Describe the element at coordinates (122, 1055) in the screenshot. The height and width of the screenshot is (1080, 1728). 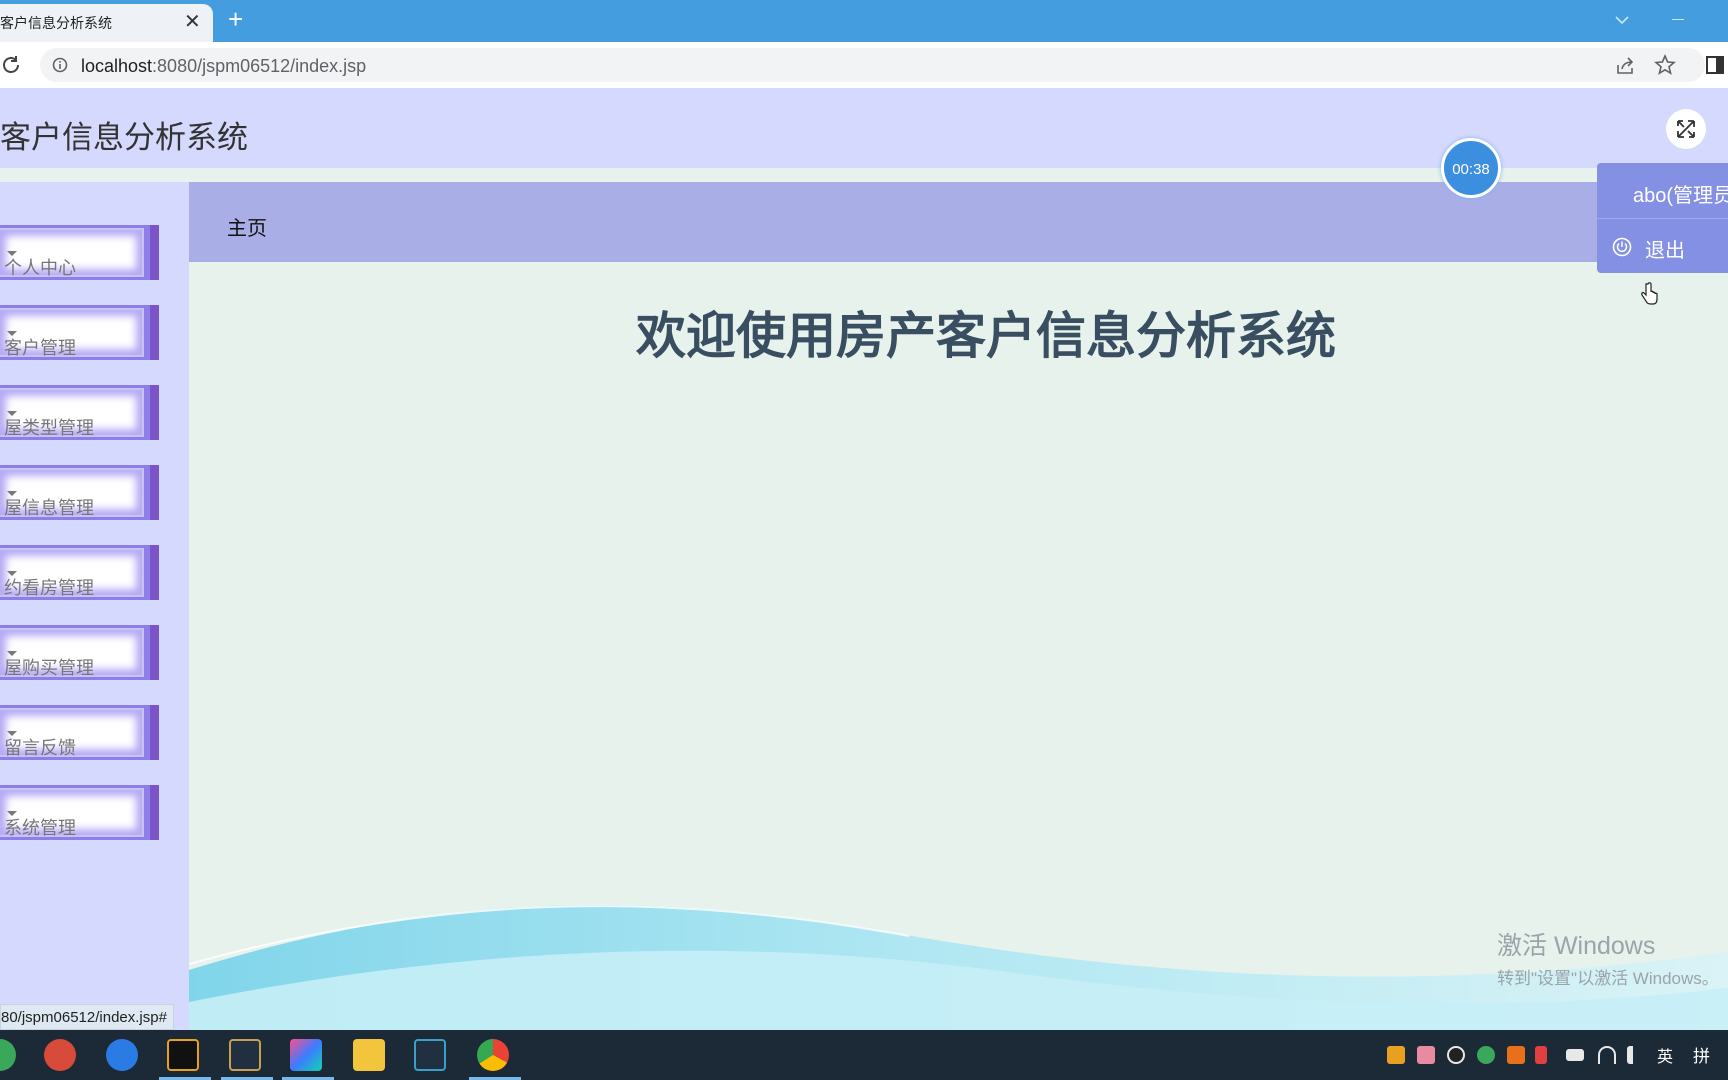
I see `feishu-app-icon` at that location.